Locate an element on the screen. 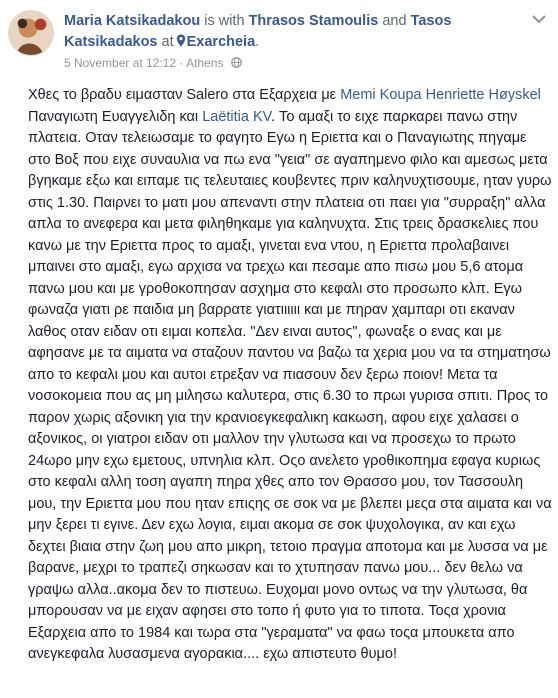 This screenshot has width=558, height=698. tagged-user-3: Memi Koupa is located at coordinates (380, 95).